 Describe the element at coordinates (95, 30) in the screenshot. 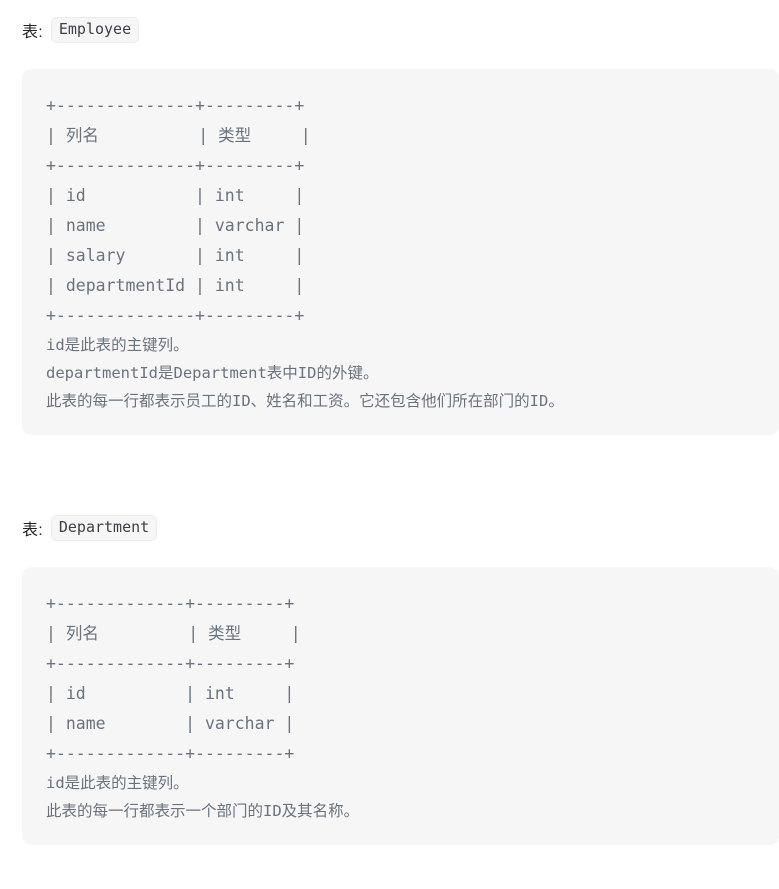

I see `table-name-chip-employee: Employee` at that location.